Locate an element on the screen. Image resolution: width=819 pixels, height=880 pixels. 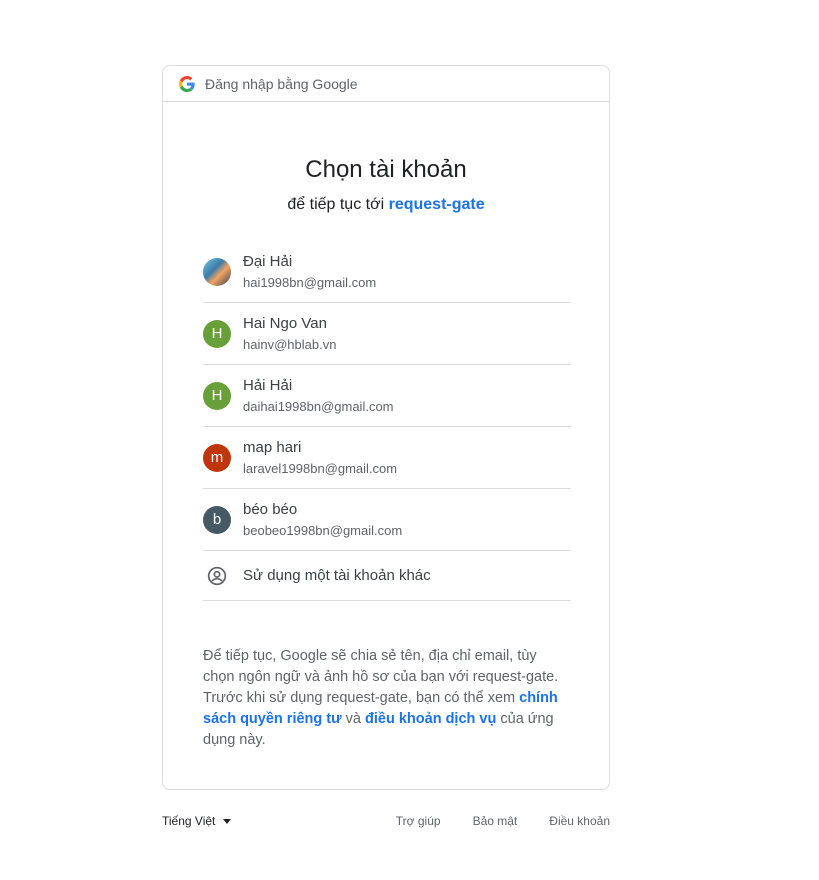
language-label: Tiếng Việt is located at coordinates (189, 821).